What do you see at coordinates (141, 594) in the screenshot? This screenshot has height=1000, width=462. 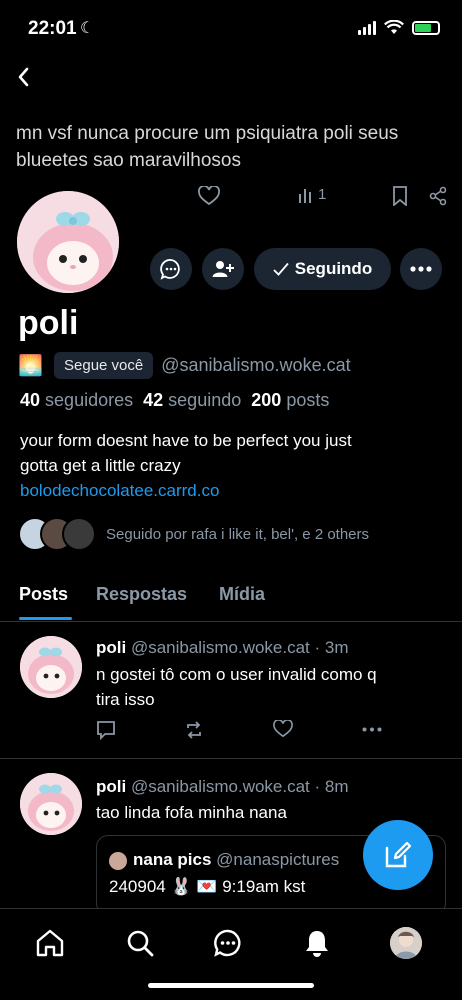 I see `tab-replies: Respostas` at bounding box center [141, 594].